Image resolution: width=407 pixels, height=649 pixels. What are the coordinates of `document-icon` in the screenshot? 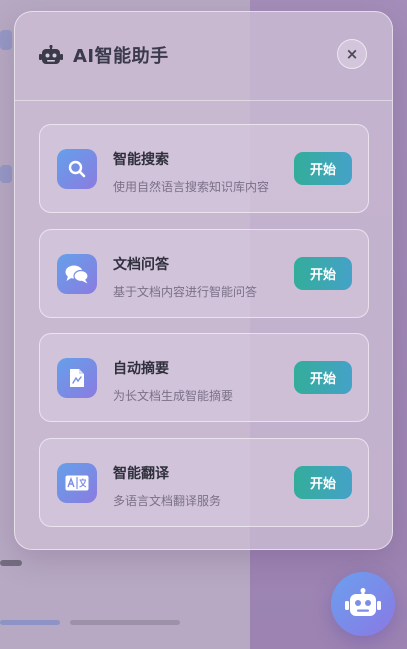 It's located at (77, 378).